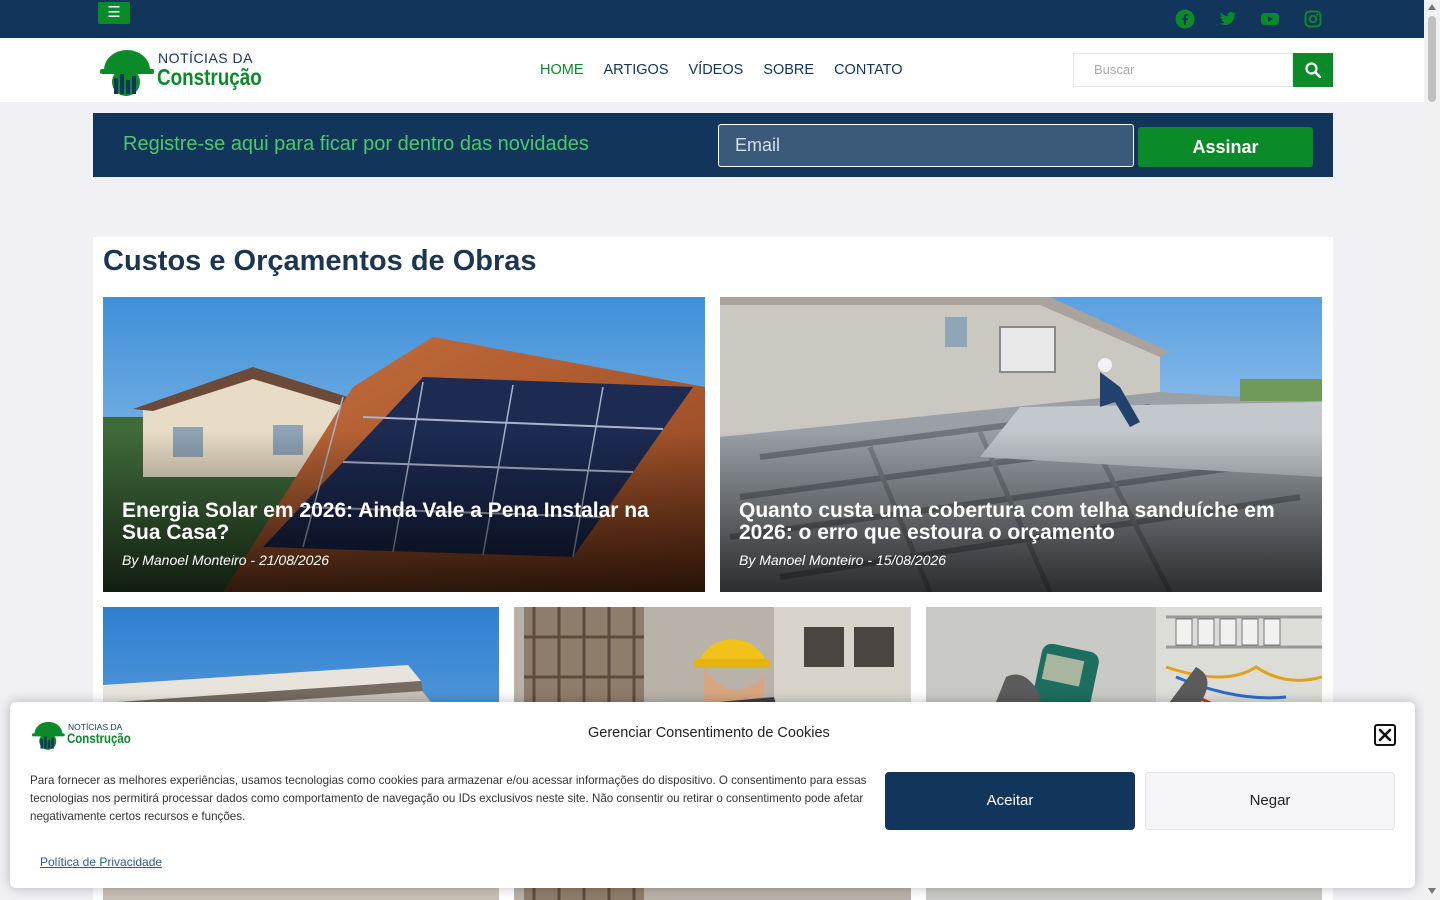 The height and width of the screenshot is (900, 1440). Describe the element at coordinates (1270, 801) in the screenshot. I see `deny-button: Negar` at that location.